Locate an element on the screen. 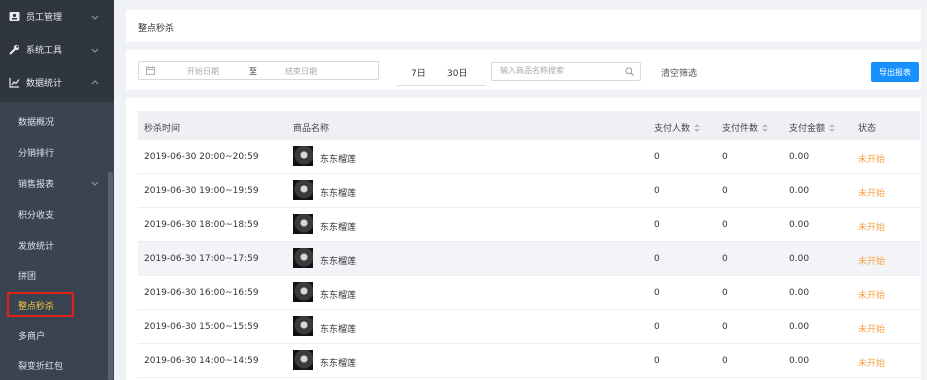 The height and width of the screenshot is (380, 927). product-search-input is located at coordinates (560, 70).